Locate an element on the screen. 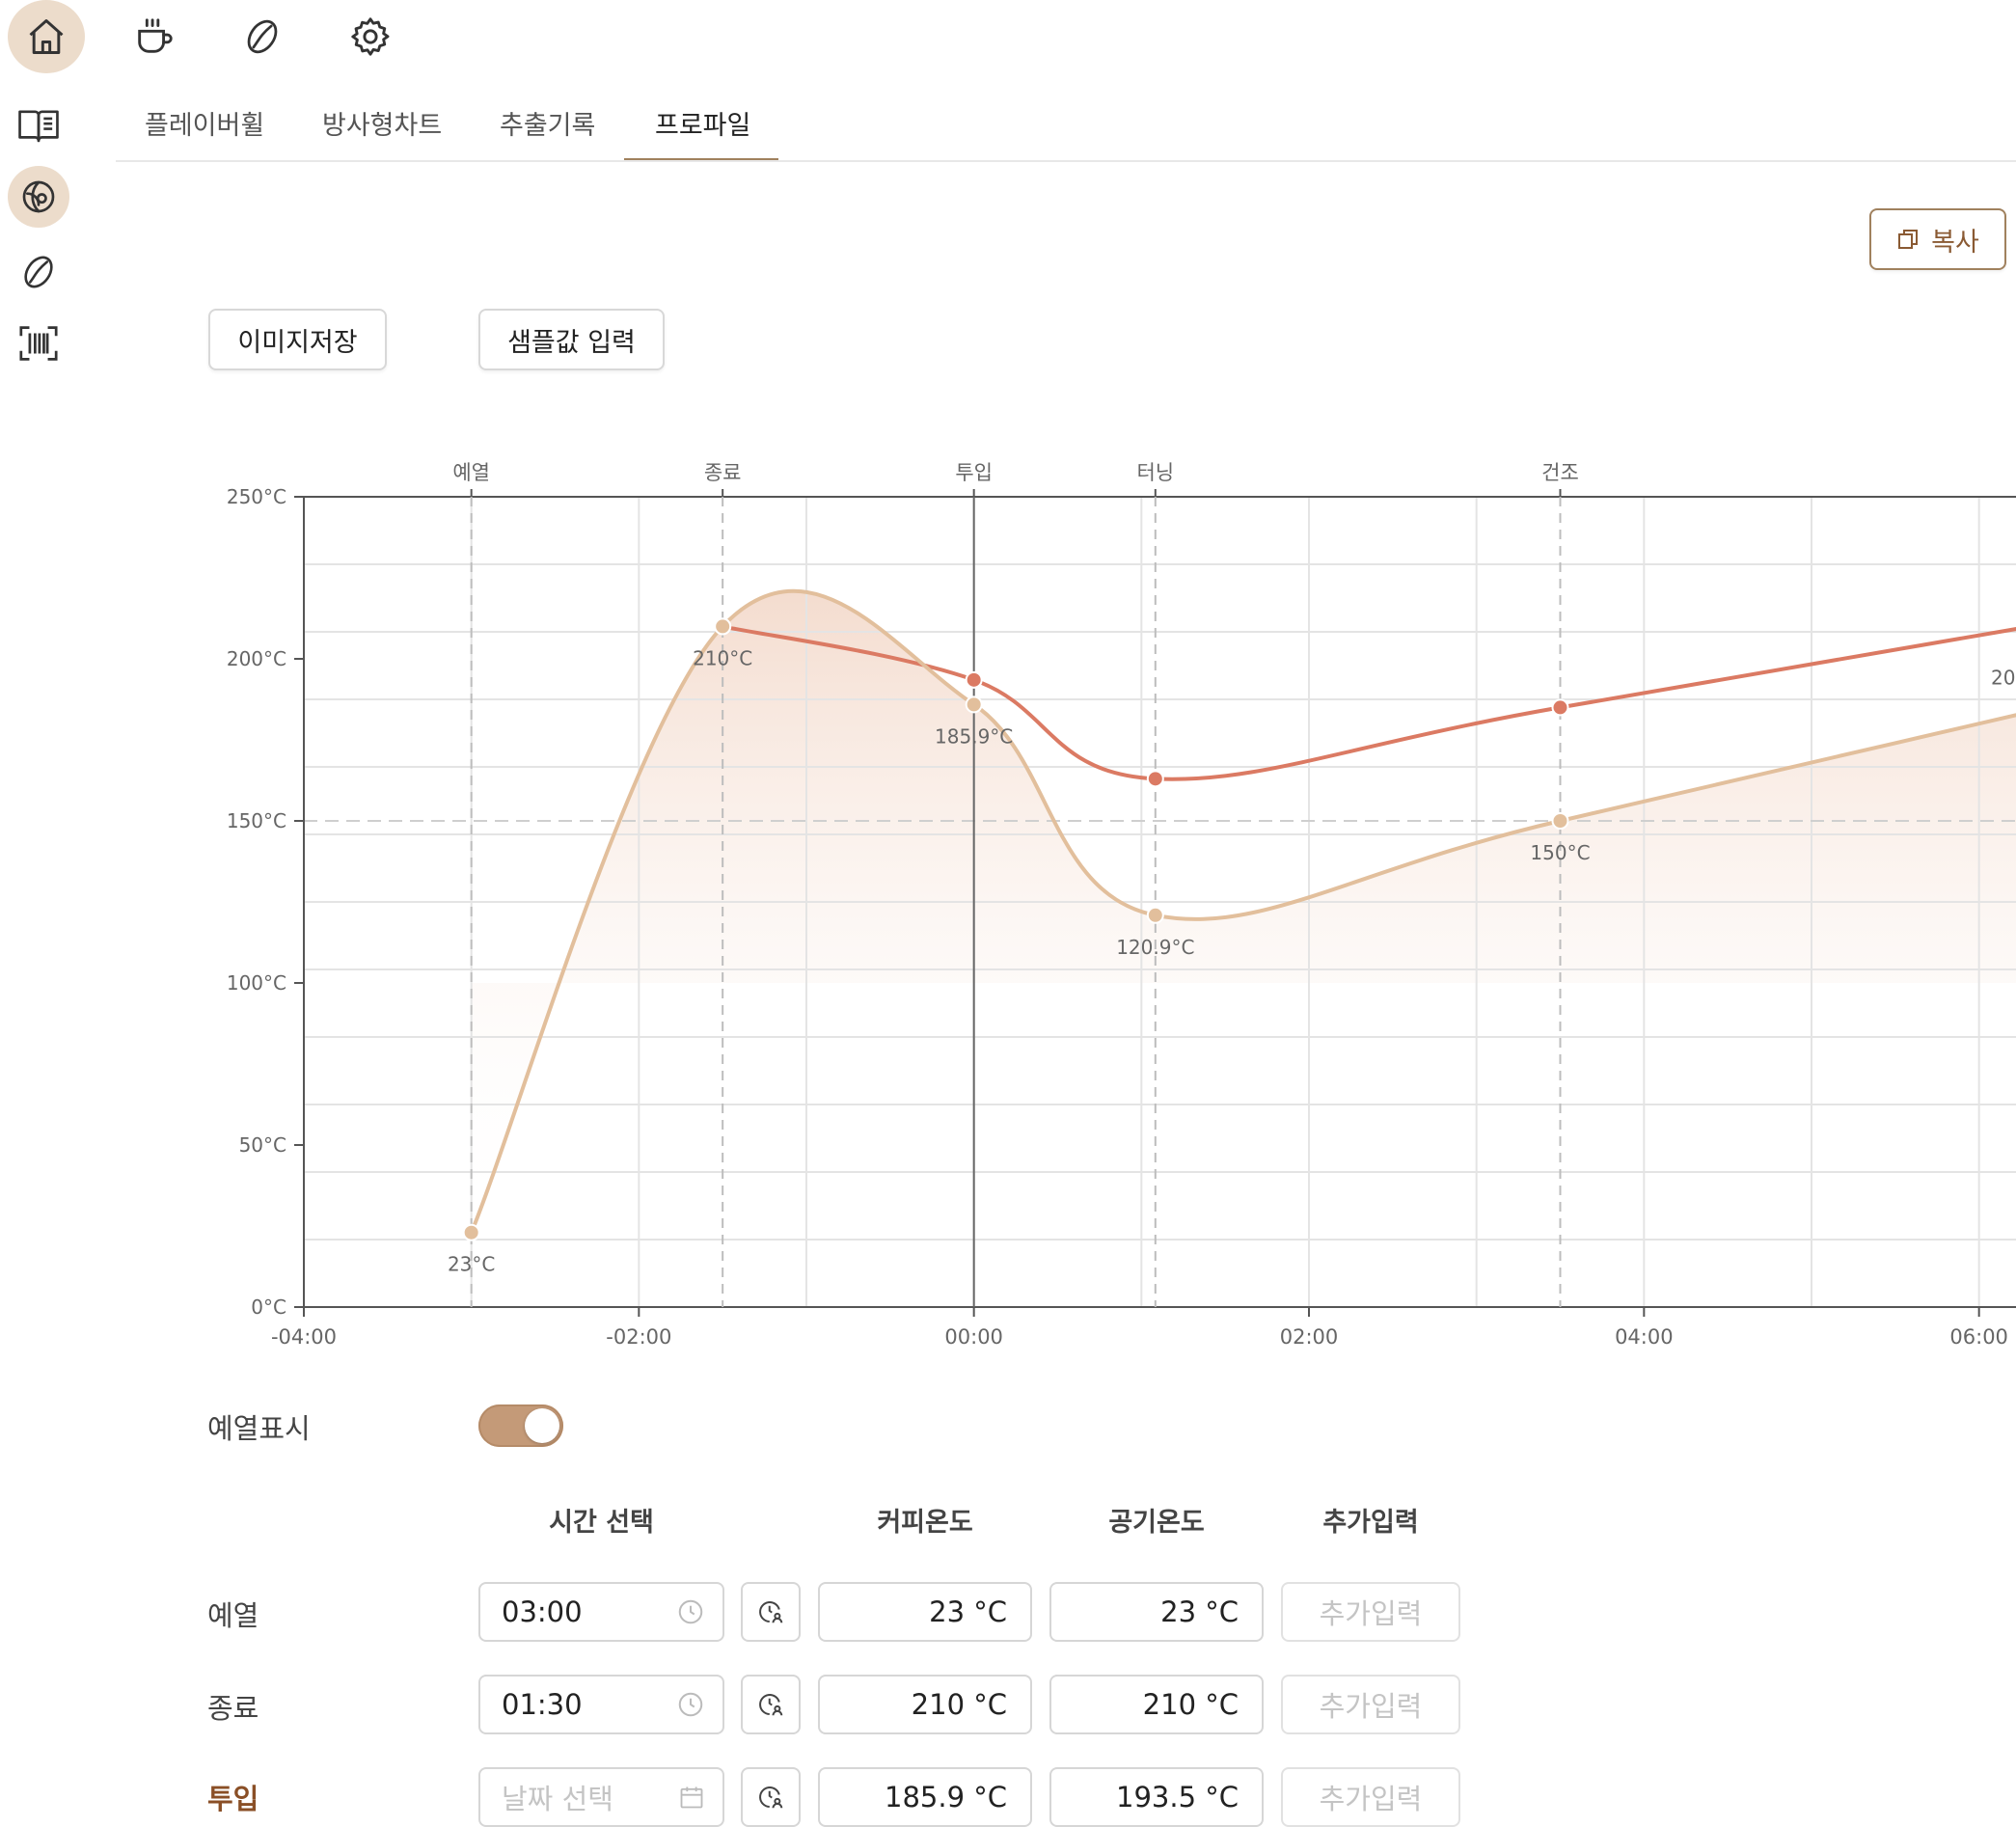  toggle-knob is located at coordinates (542, 1425).